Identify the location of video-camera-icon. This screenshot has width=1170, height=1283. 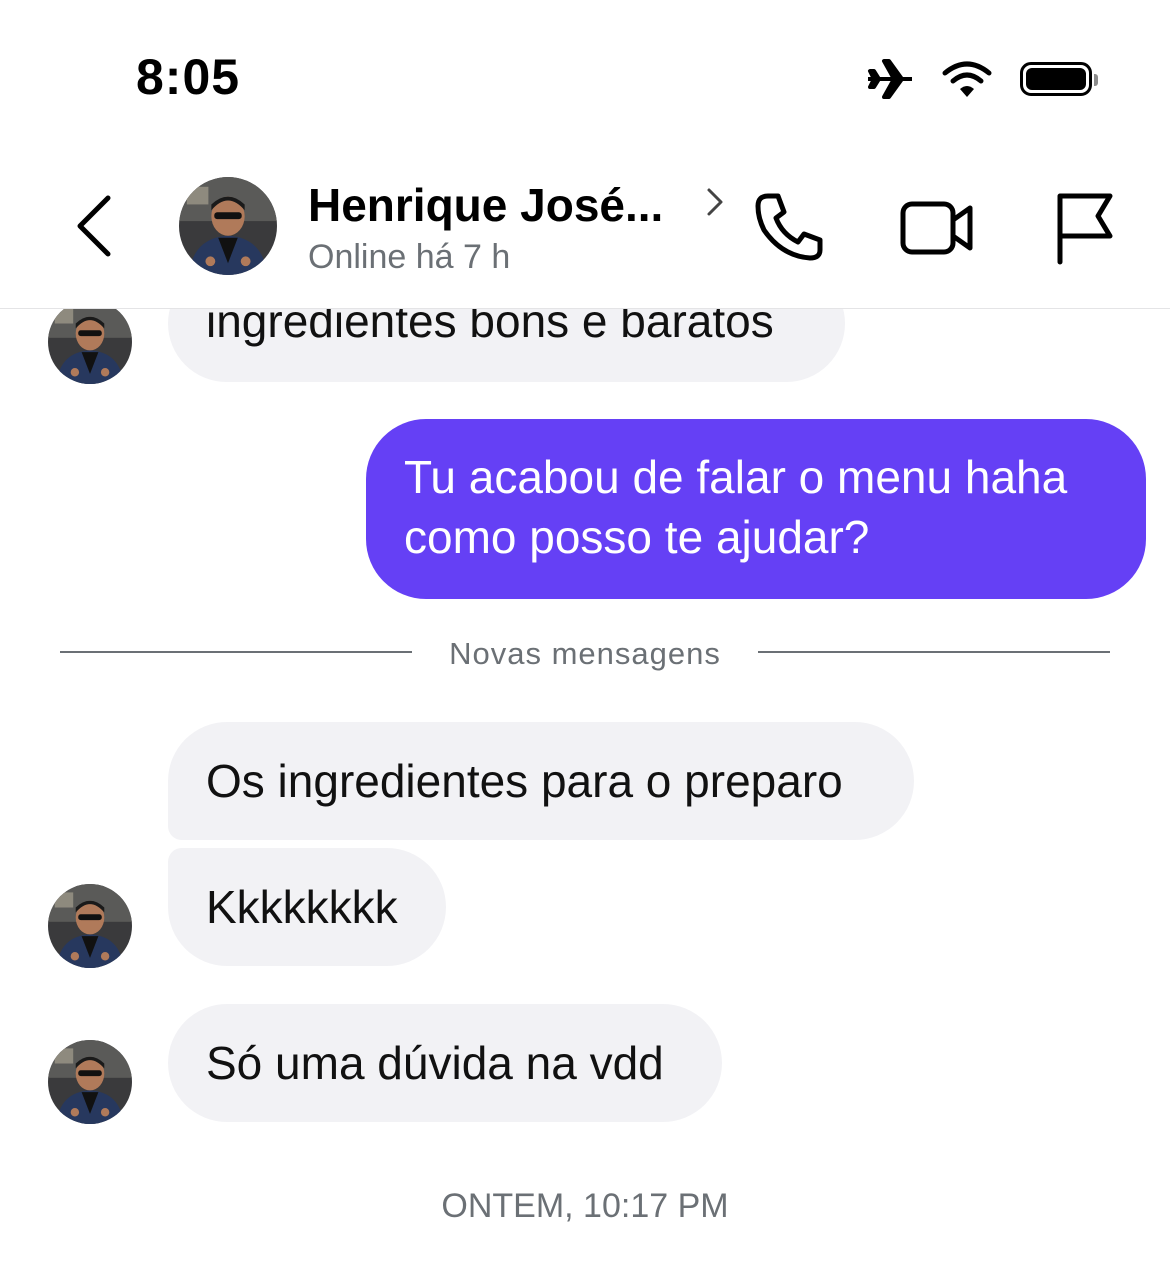
(937, 227).